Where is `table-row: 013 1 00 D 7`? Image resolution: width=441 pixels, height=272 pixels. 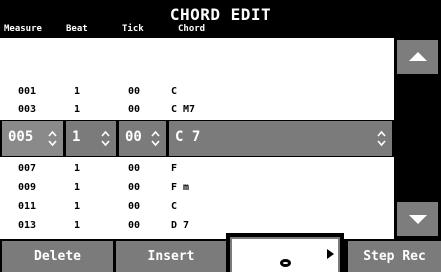
table-row: 013 1 00 D 7 is located at coordinates (197, 226).